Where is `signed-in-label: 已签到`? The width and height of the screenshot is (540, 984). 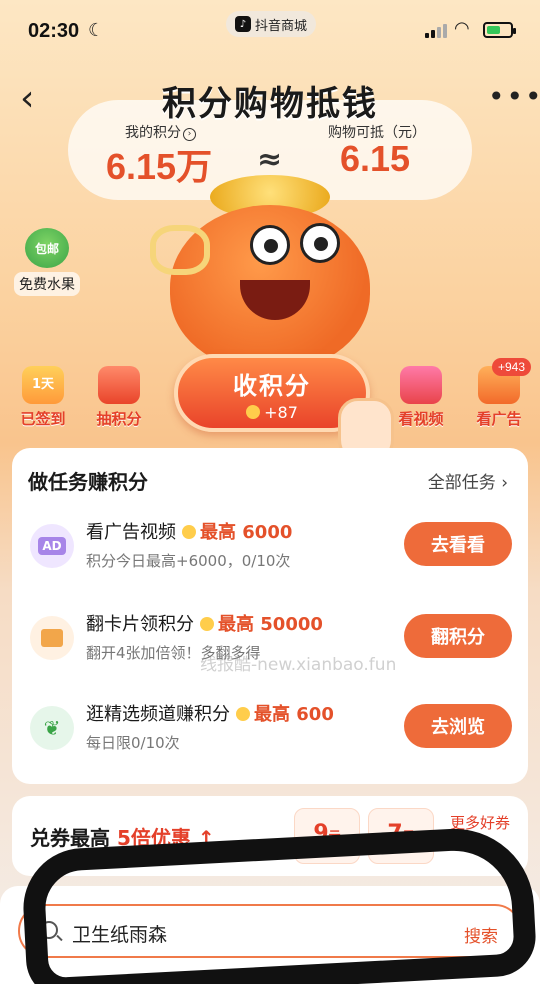
signed-in-label: 已签到 is located at coordinates (43, 419).